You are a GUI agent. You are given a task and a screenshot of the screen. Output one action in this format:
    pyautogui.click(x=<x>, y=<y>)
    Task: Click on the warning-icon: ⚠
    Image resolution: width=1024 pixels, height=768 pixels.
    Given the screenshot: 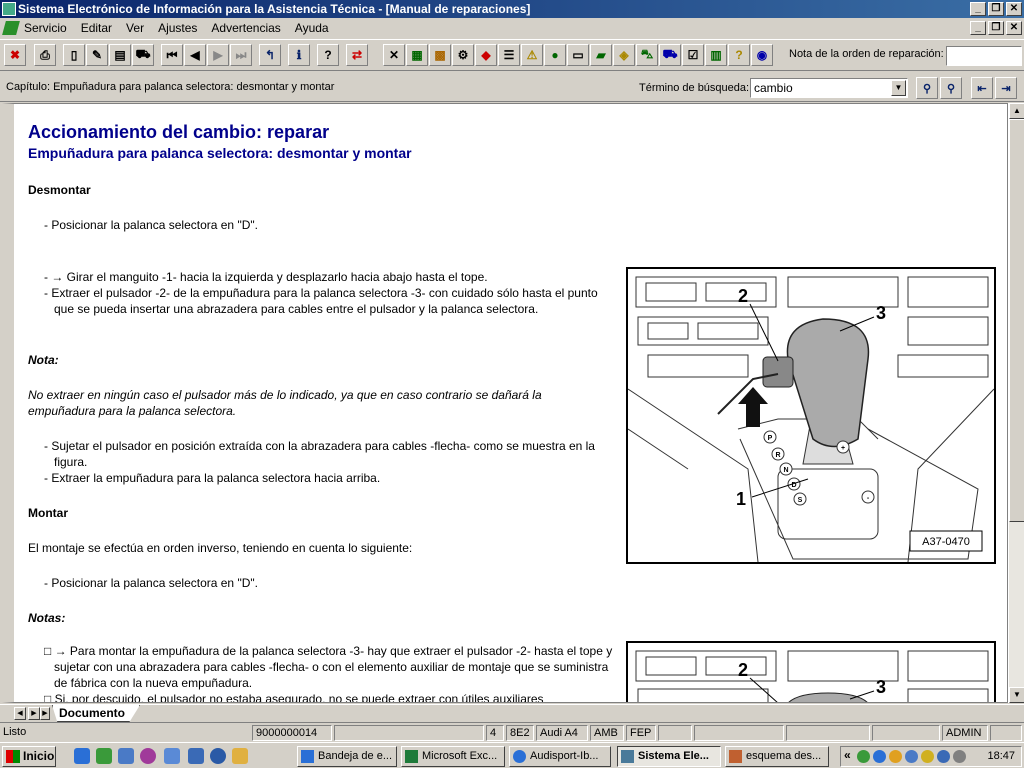 What is the action you would take?
    pyautogui.click(x=532, y=55)
    